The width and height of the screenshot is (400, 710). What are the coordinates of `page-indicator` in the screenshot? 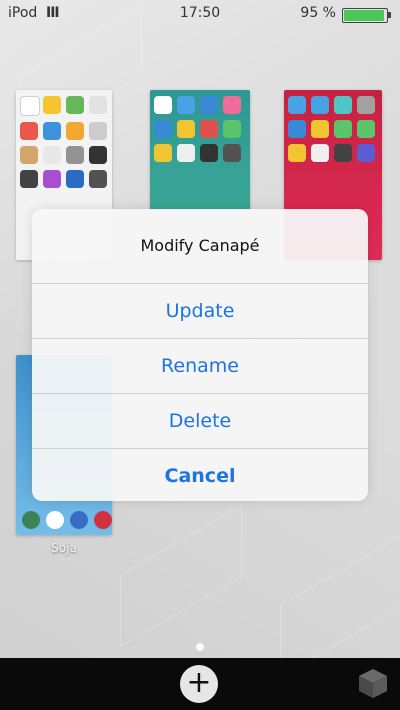 It's located at (200, 647).